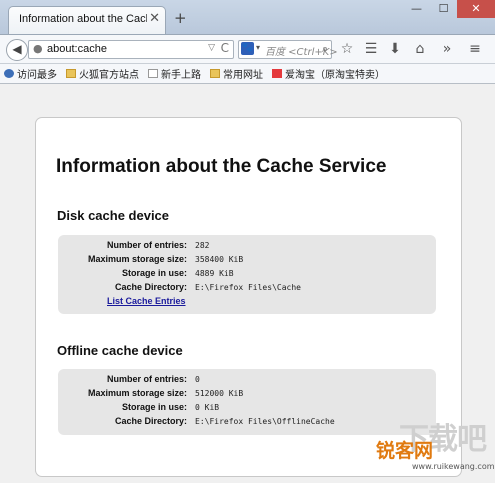 The image size is (495, 483). I want to click on url-bar: ● about:cache ▽ C, so click(131, 49).